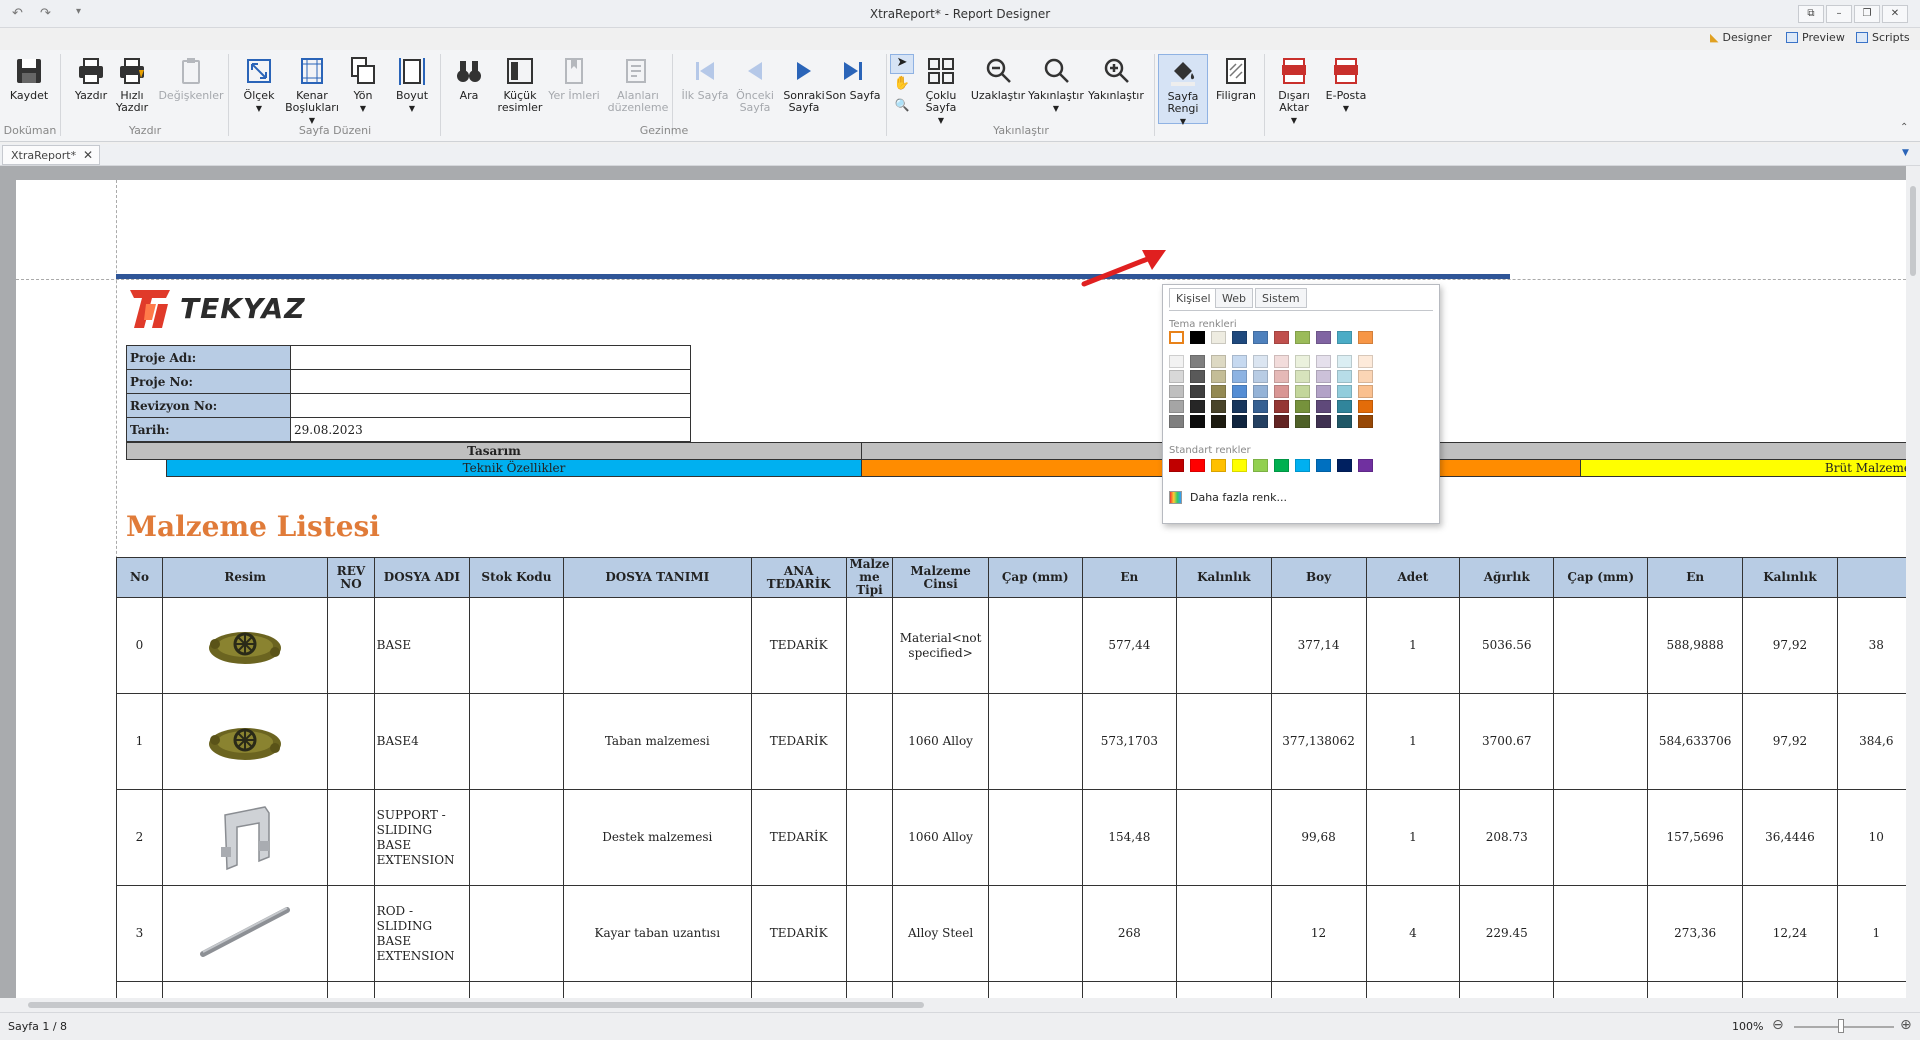 The image size is (1920, 1040). Describe the element at coordinates (1236, 89) in the screenshot. I see `watermark-button: Filigran` at that location.